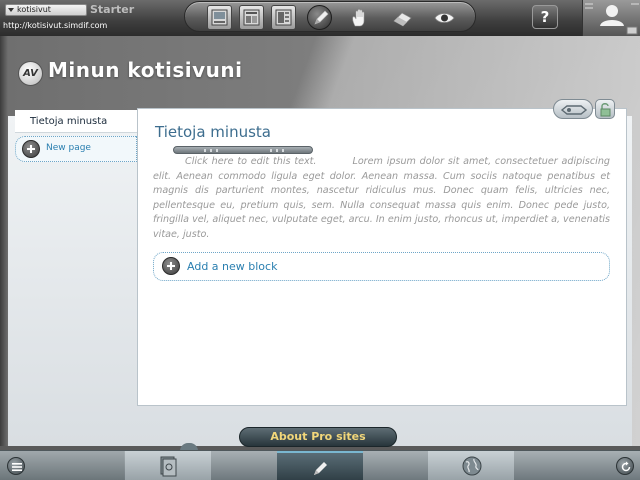 The height and width of the screenshot is (480, 640). I want to click on layout-page-button, so click(283, 17).